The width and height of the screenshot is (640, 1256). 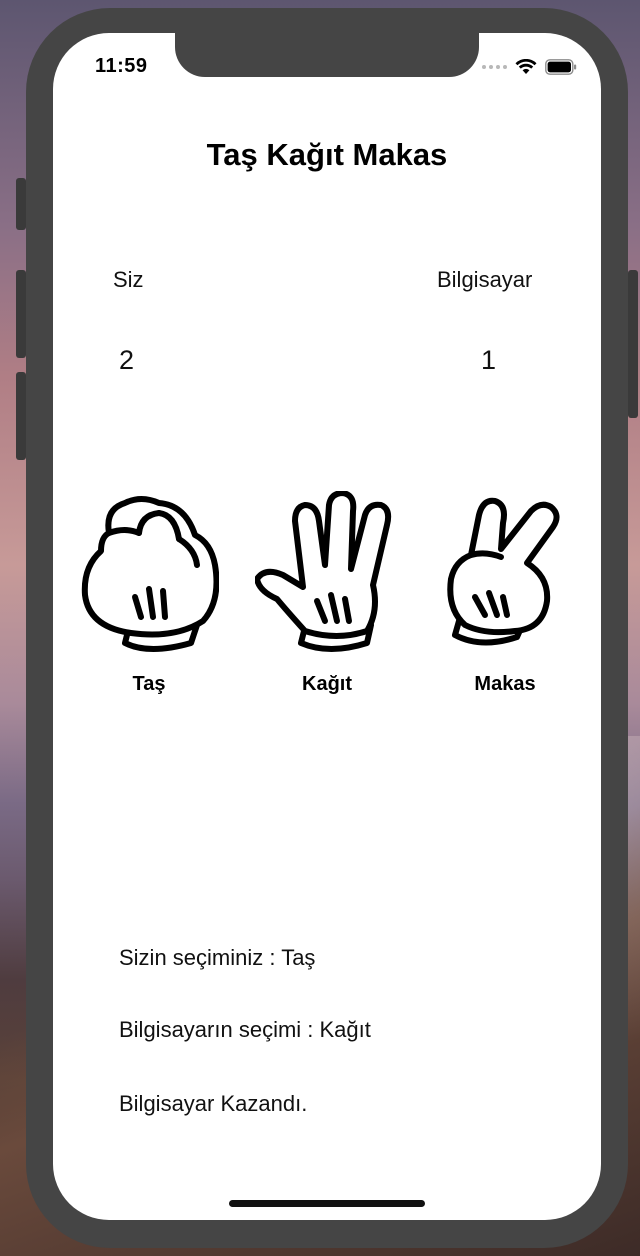 What do you see at coordinates (327, 55) in the screenshot?
I see `notch` at bounding box center [327, 55].